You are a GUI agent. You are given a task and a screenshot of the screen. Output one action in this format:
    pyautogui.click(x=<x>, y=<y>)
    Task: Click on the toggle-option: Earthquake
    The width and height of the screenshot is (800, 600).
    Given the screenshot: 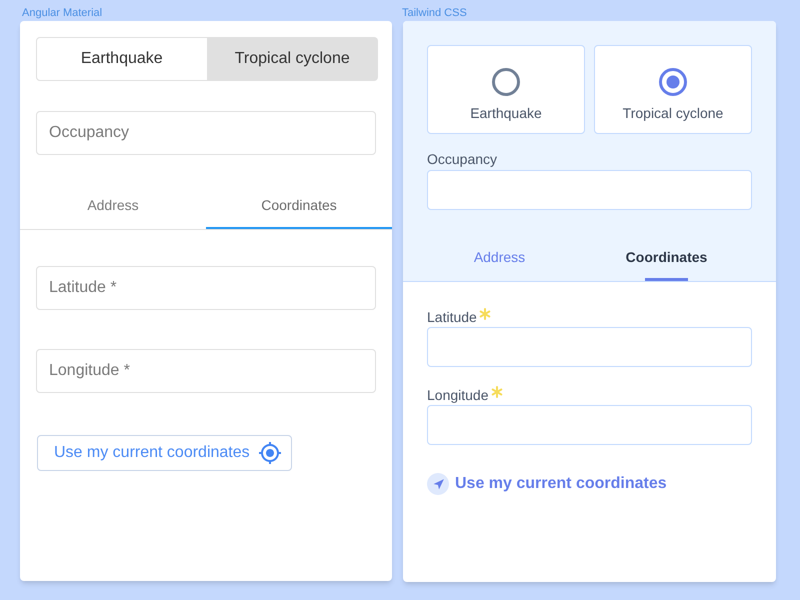 What is the action you would take?
    pyautogui.click(x=122, y=59)
    